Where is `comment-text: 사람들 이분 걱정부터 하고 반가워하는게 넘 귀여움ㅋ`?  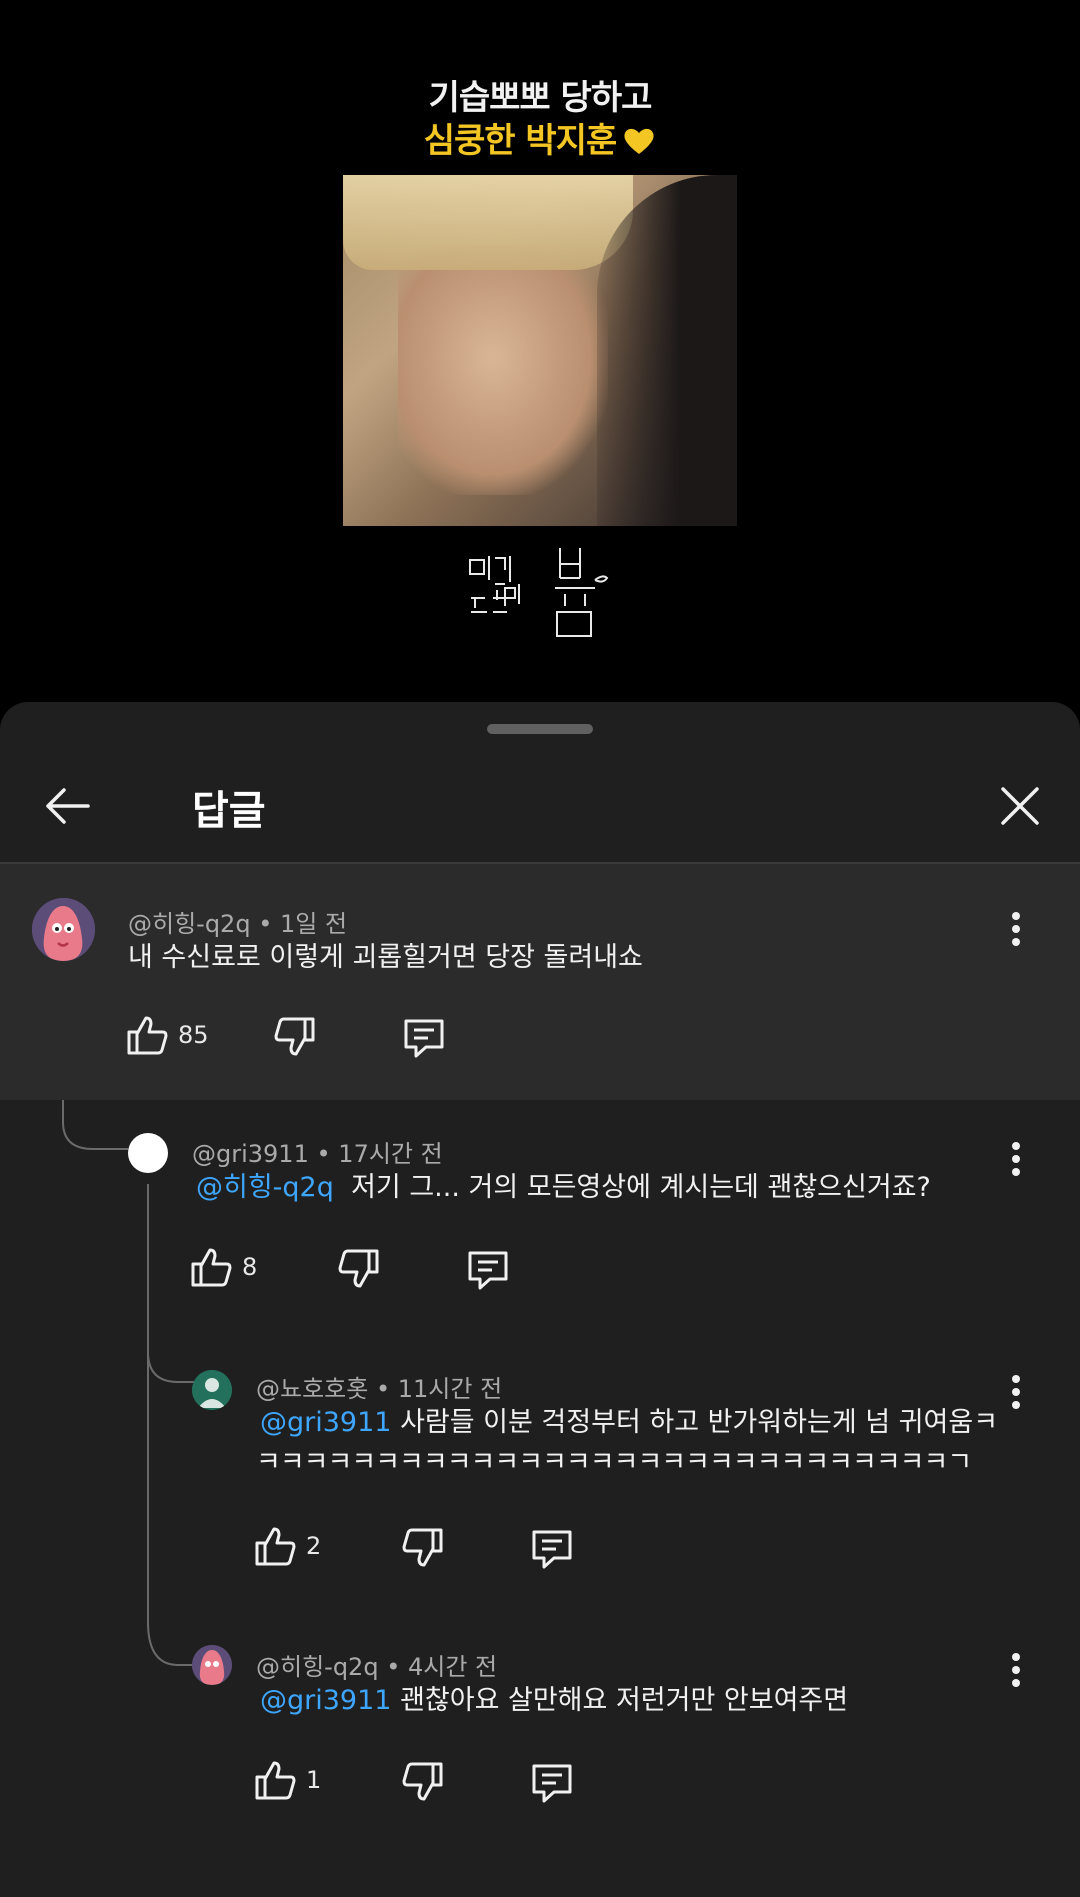 comment-text: 사람들 이분 걱정부터 하고 반가워하는게 넘 귀여움ㅋ is located at coordinates (699, 1422).